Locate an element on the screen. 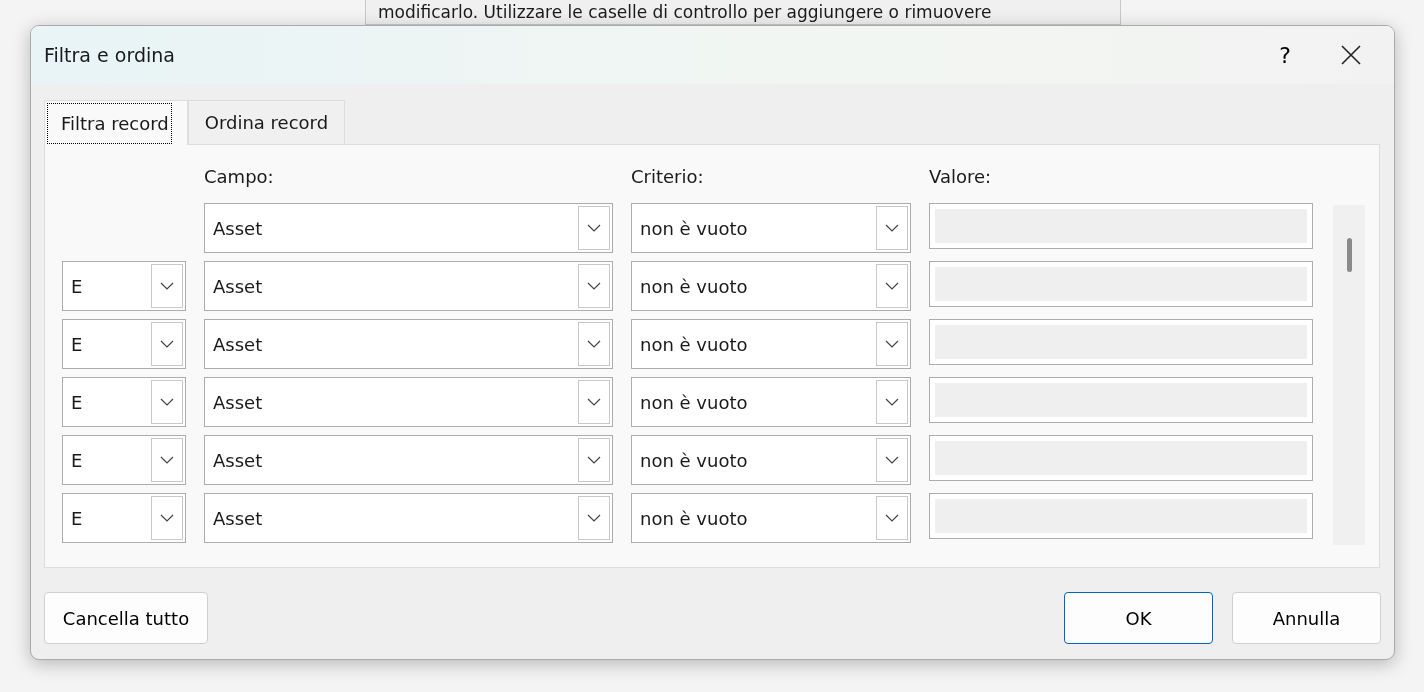 This screenshot has width=1424, height=692. close-button is located at coordinates (1351, 55).